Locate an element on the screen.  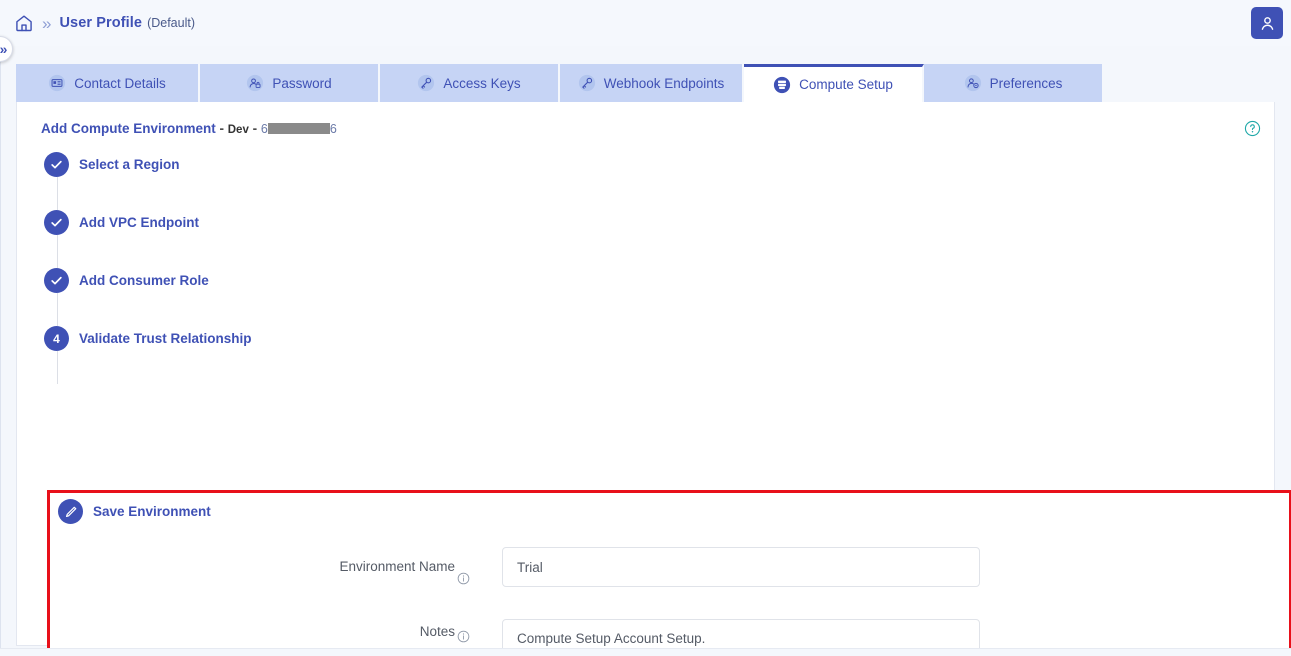
panel-env-dash: - is located at coordinates (254, 128).